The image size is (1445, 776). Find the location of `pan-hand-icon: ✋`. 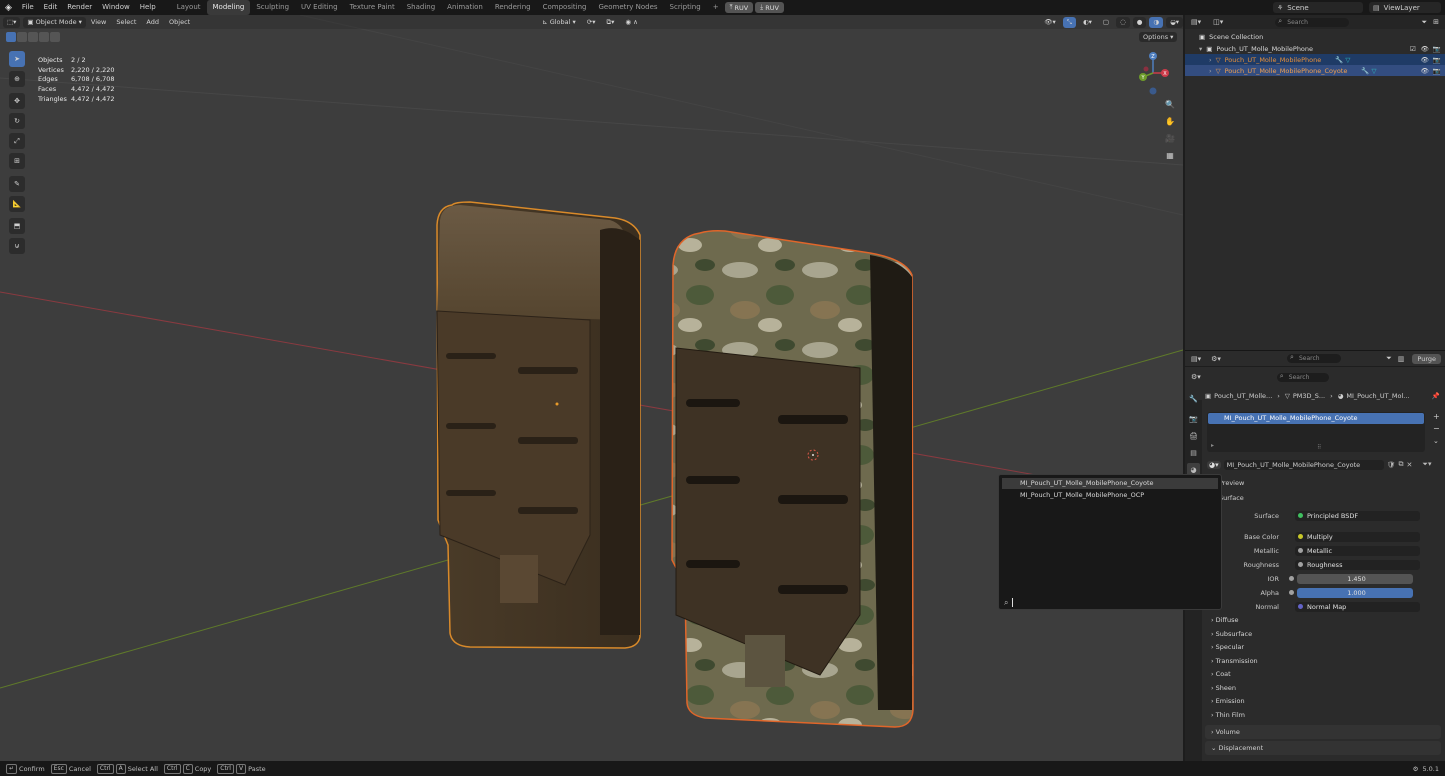

pan-hand-icon: ✋ is located at coordinates (1170, 121).